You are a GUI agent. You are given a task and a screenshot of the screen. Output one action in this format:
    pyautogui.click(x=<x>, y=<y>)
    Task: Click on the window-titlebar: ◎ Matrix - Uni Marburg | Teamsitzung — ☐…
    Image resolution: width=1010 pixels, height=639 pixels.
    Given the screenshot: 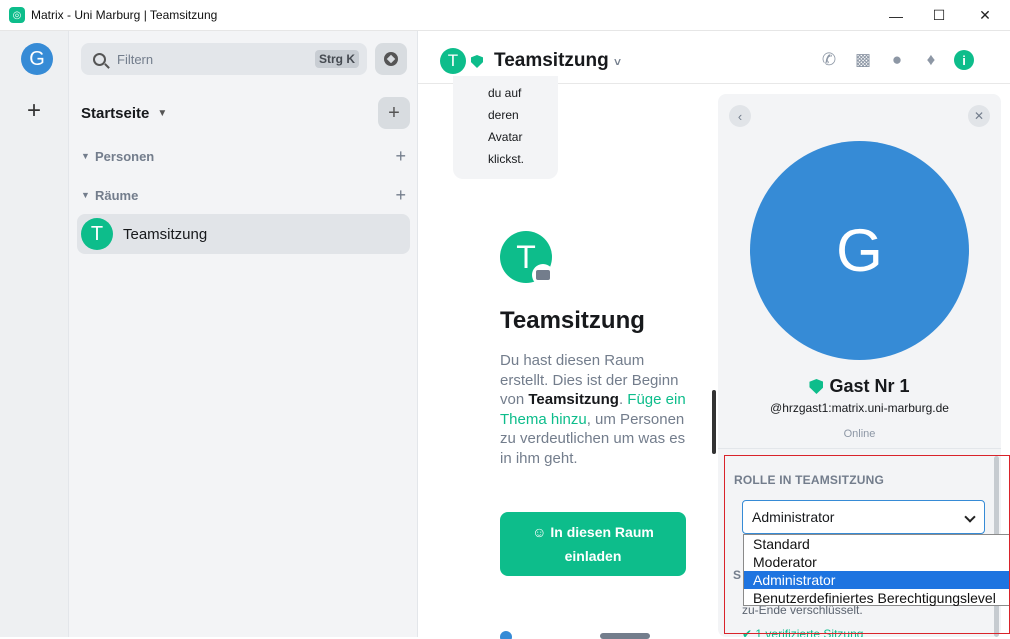 What is the action you would take?
    pyautogui.click(x=505, y=15)
    